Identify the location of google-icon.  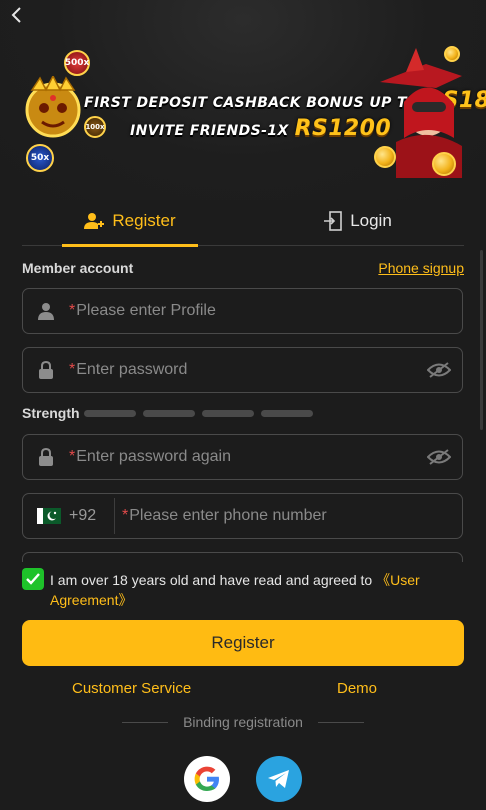
(206, 778).